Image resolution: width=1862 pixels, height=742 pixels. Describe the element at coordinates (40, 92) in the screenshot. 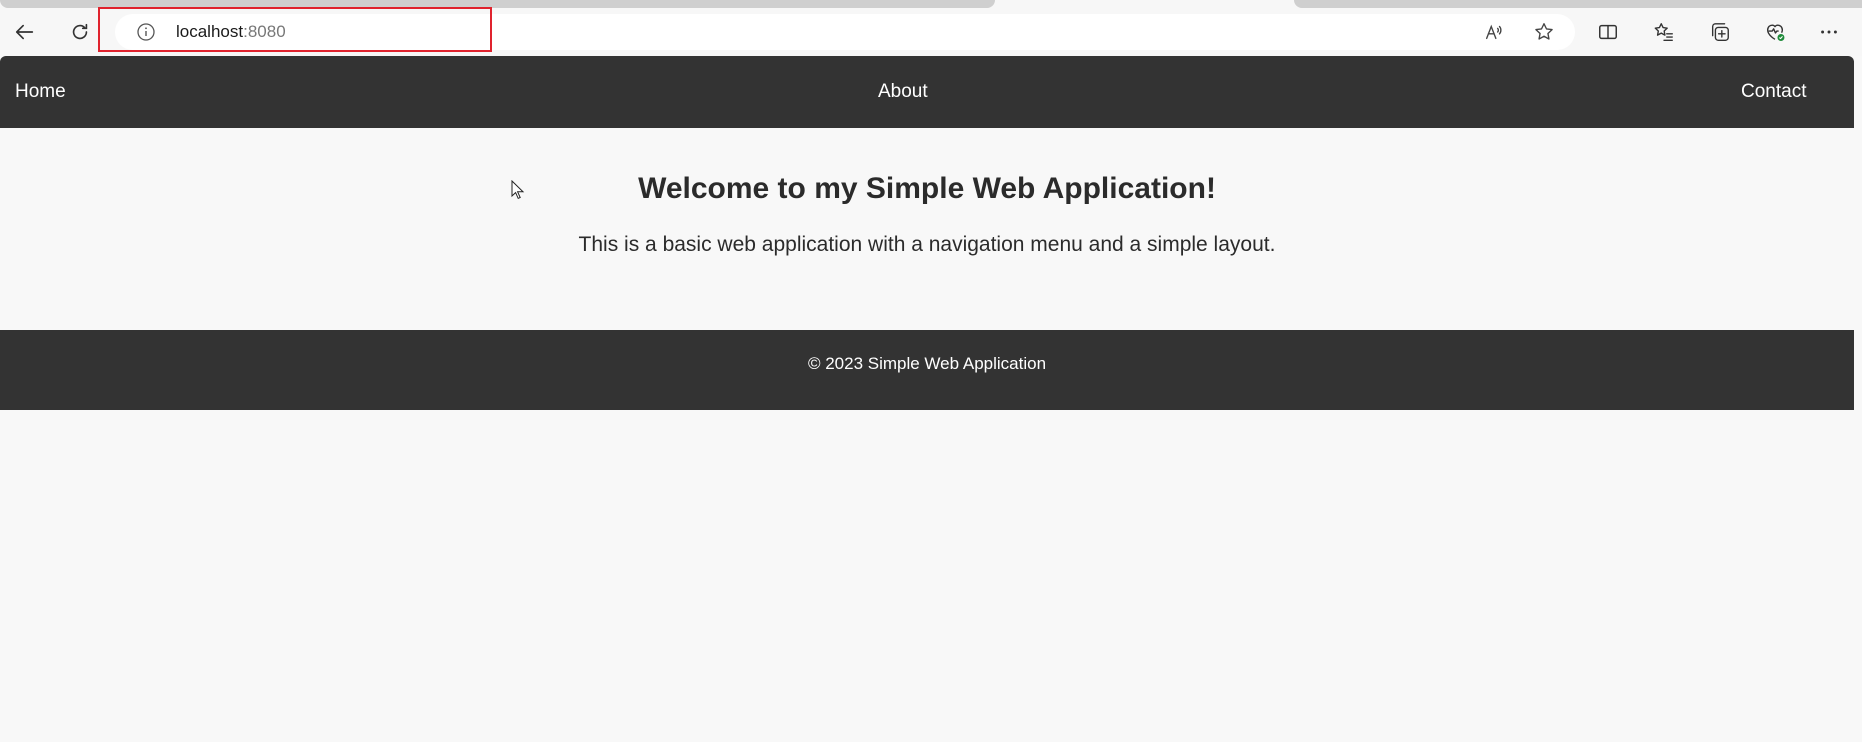

I see `nav-home-link: Home` at that location.